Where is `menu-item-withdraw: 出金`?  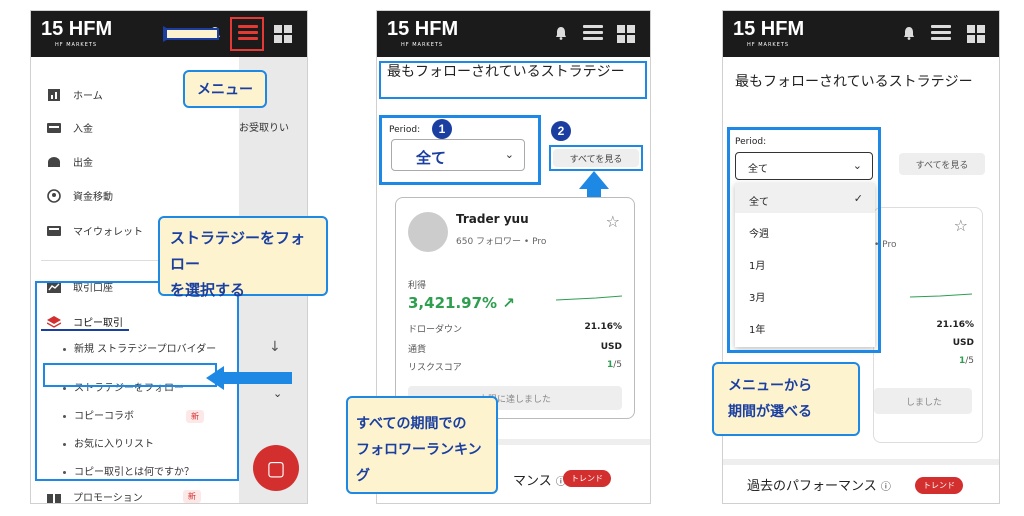 menu-item-withdraw: 出金 is located at coordinates (70, 161).